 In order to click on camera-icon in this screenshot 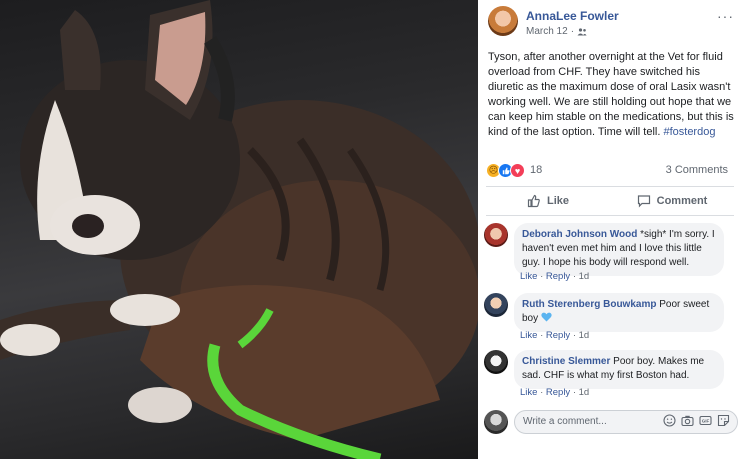, I will do `click(687, 420)`.